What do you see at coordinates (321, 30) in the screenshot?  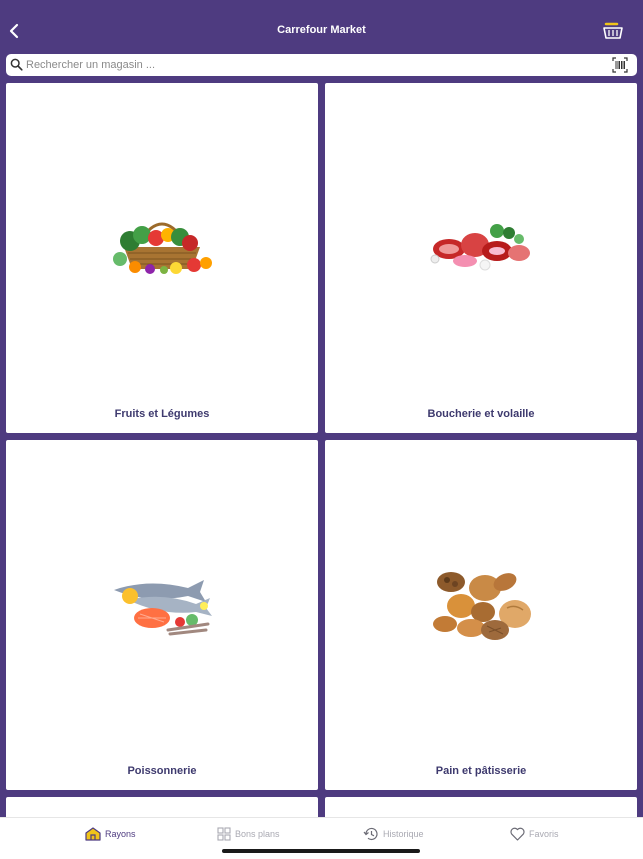 I see `page-title: Carrefour Market` at bounding box center [321, 30].